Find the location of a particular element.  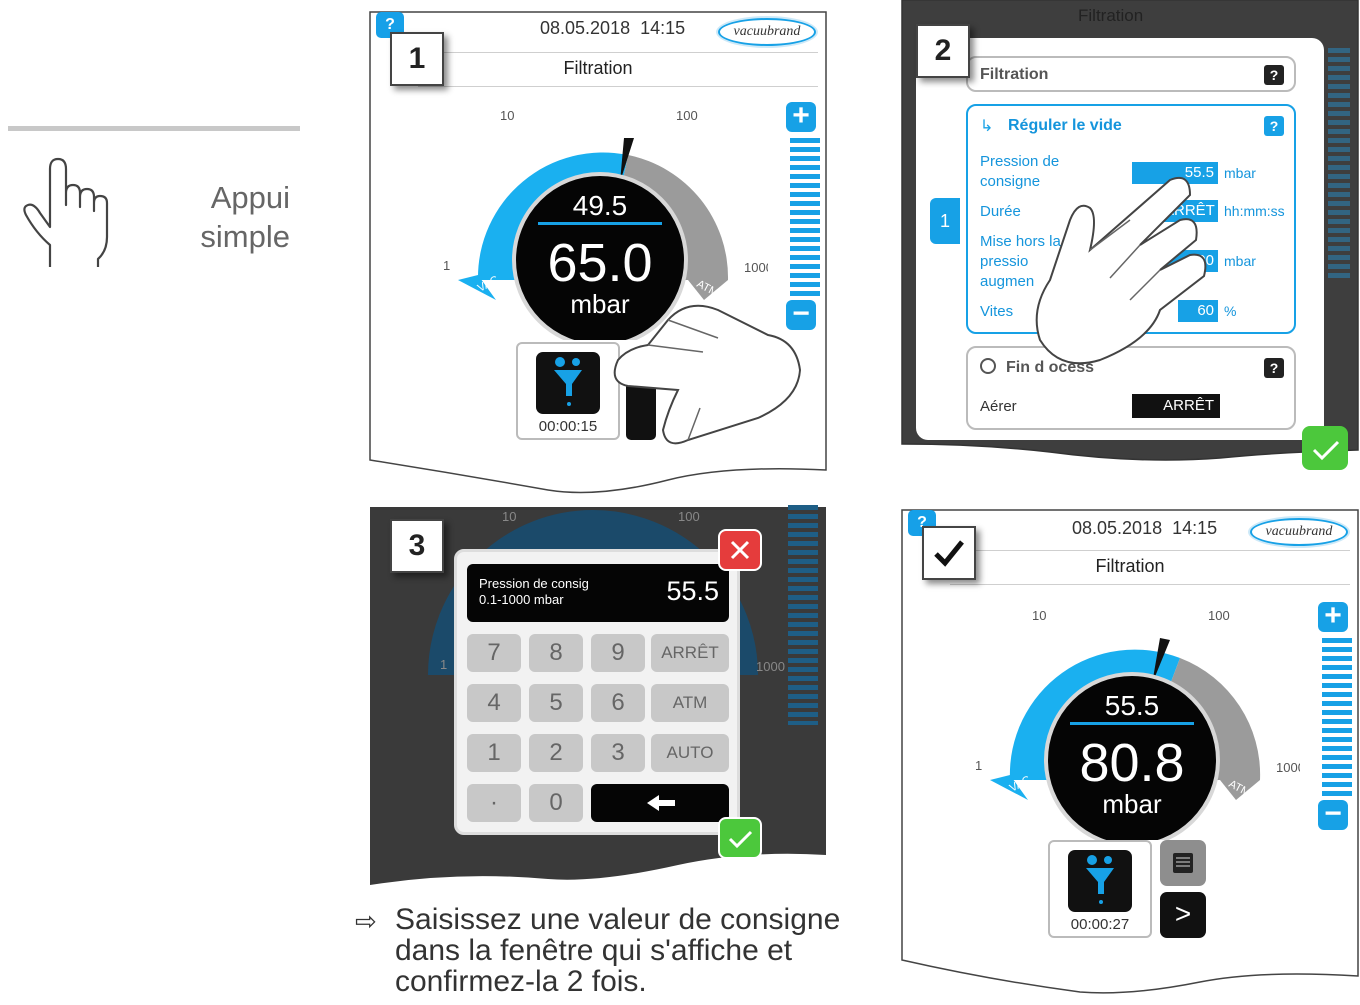

section-title: Réguler le vide is located at coordinates (1065, 125).